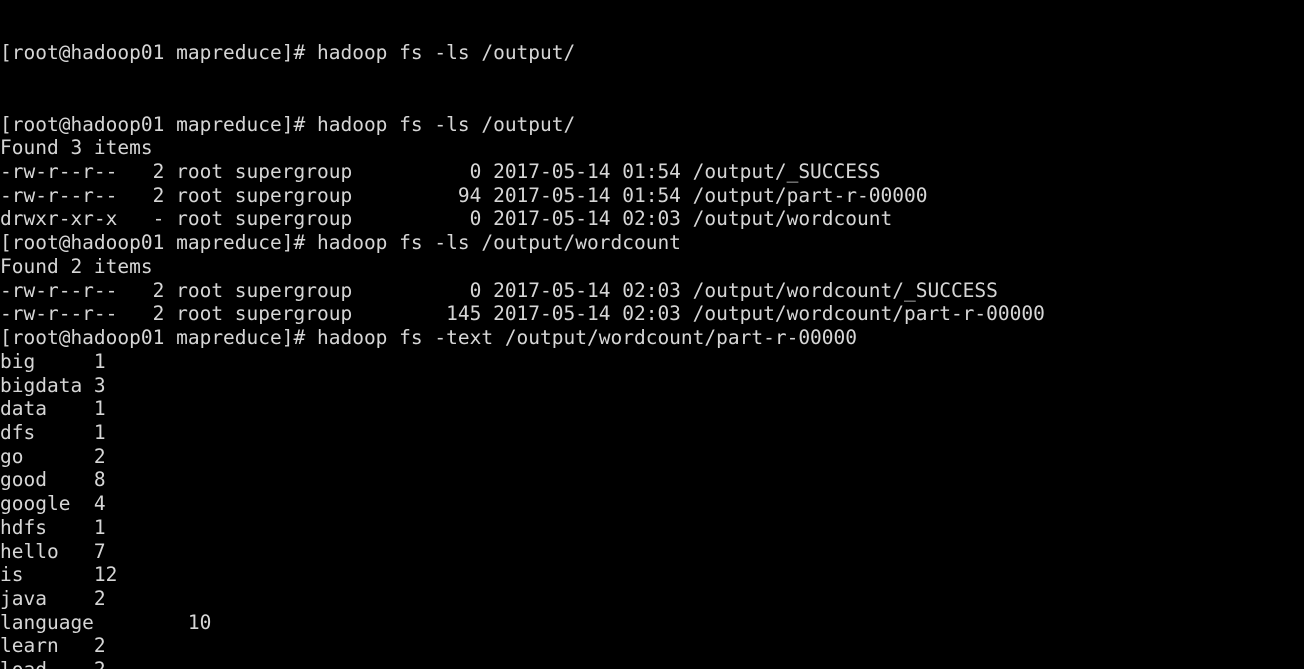 Image resolution: width=1304 pixels, height=669 pixels. I want to click on terminal-line: big 1, so click(53, 361).